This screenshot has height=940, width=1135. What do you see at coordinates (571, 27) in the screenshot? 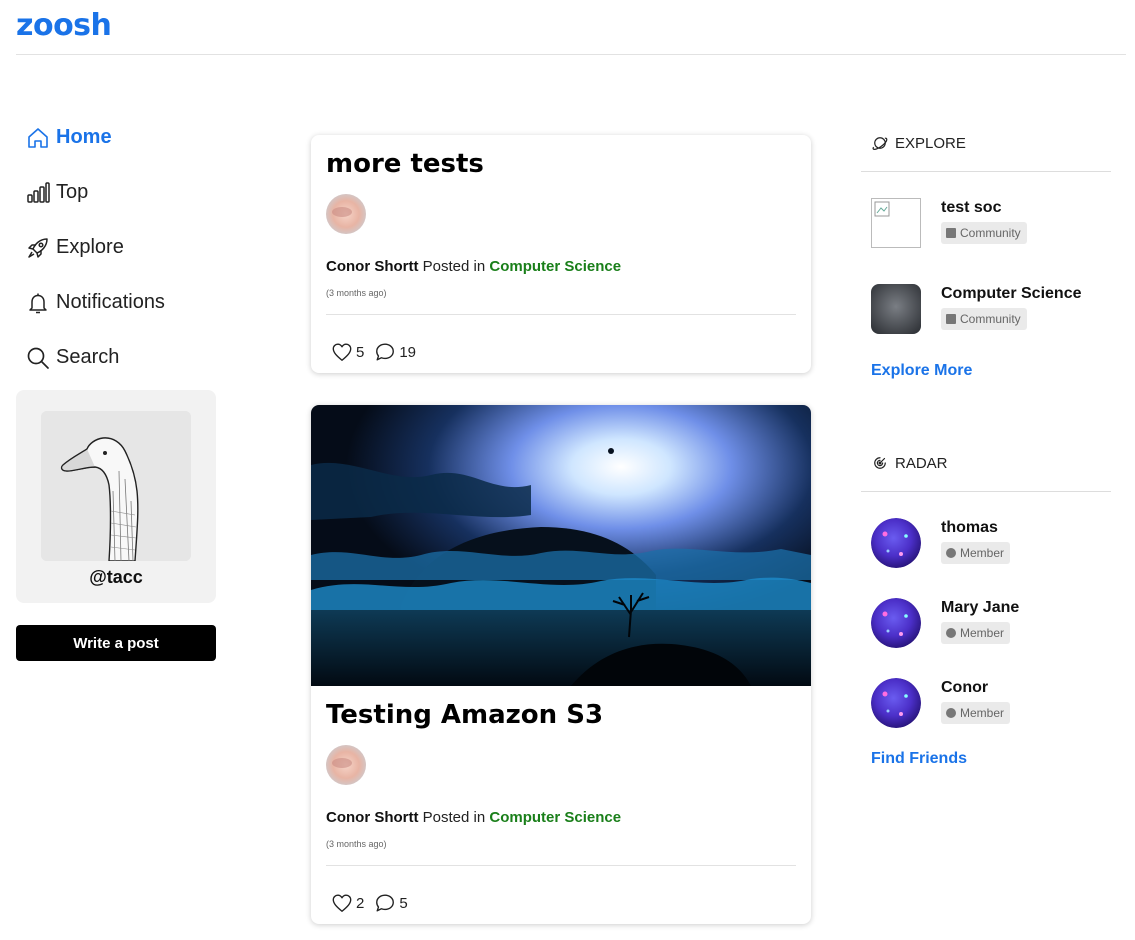
I see `top-bar: zoosh` at bounding box center [571, 27].